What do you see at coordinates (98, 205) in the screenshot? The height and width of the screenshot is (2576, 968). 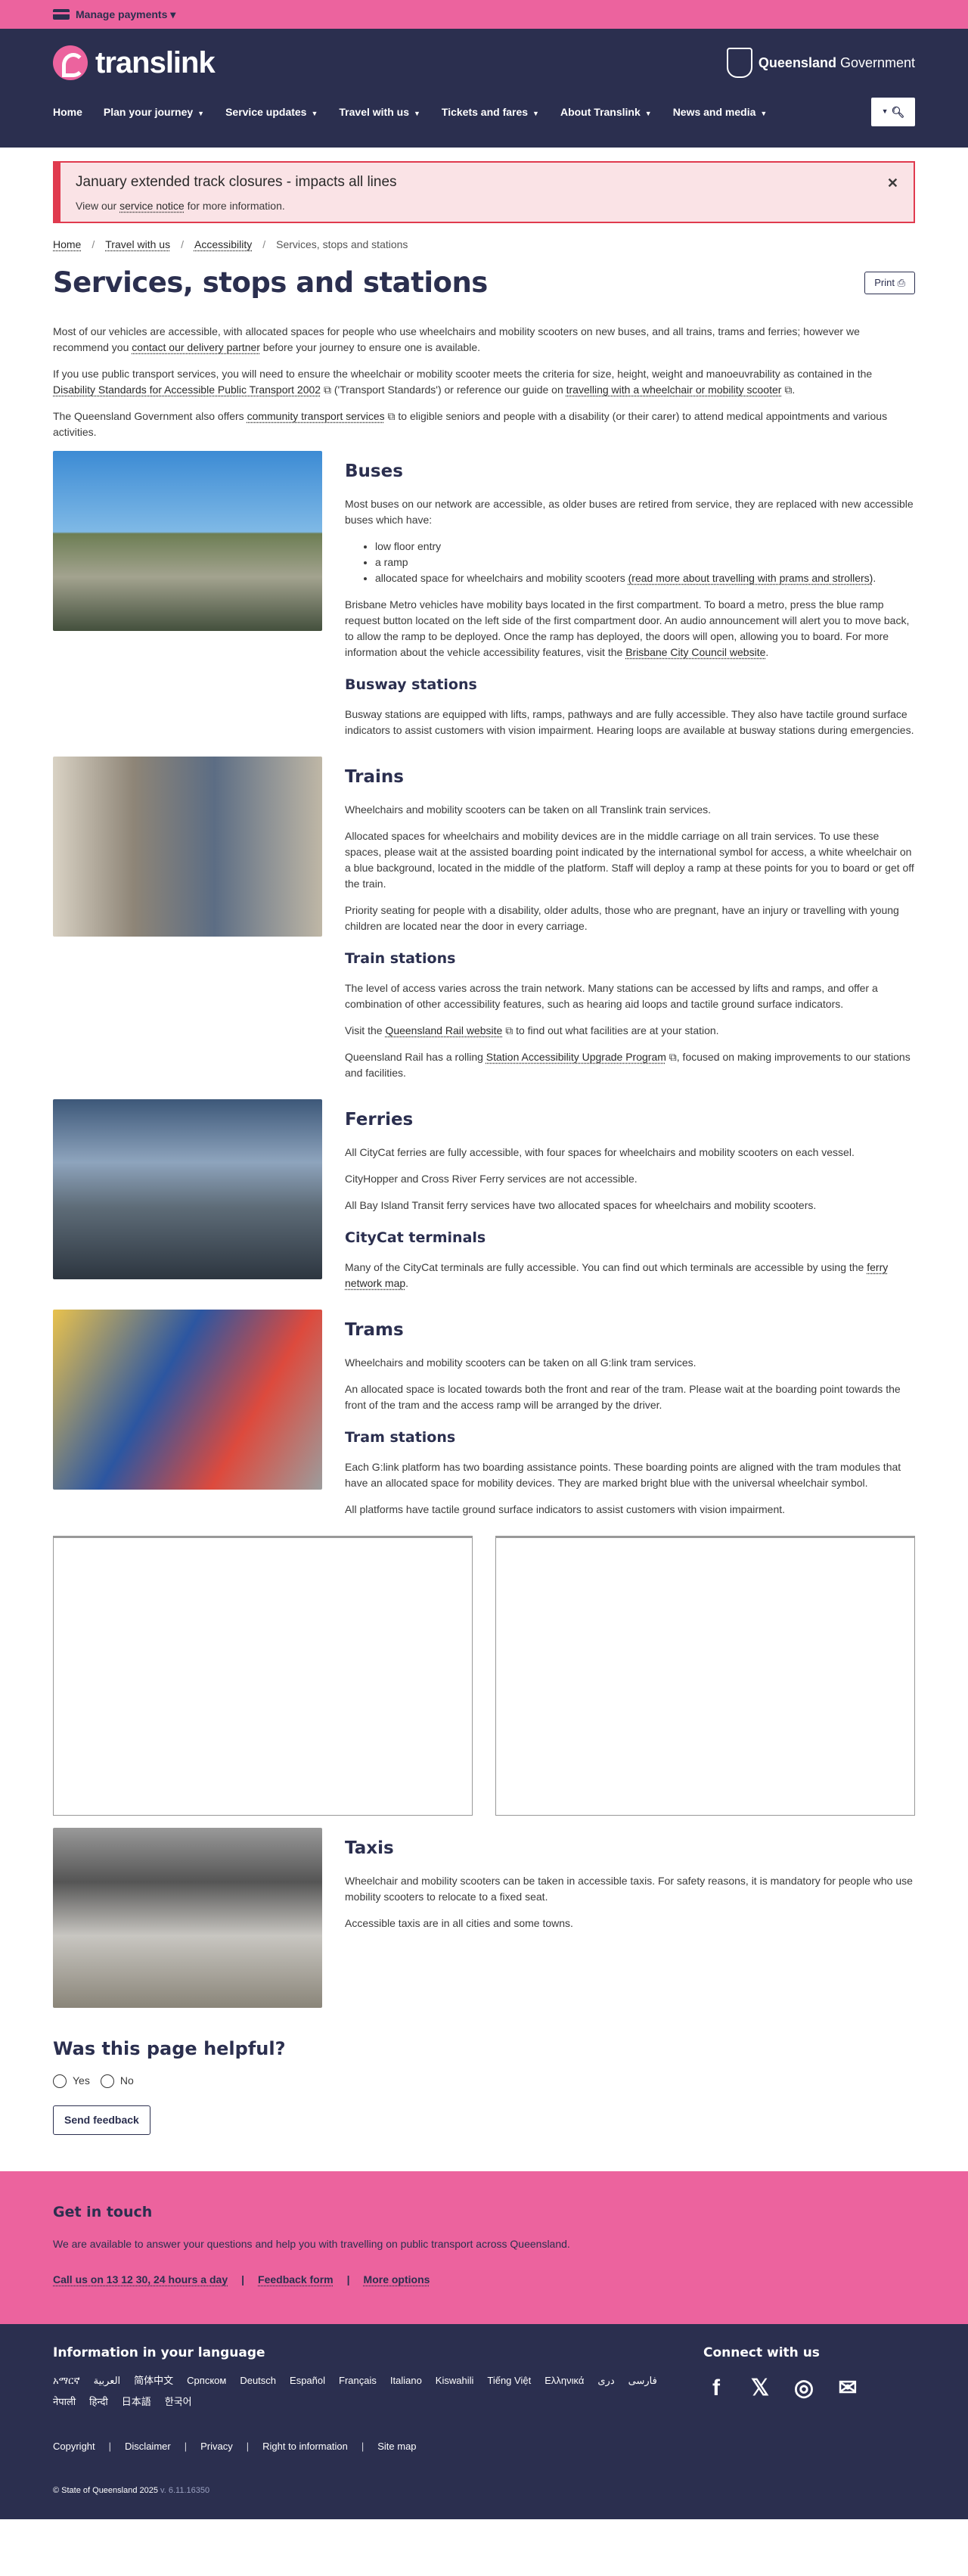 I see `alert-text-a: View our` at bounding box center [98, 205].